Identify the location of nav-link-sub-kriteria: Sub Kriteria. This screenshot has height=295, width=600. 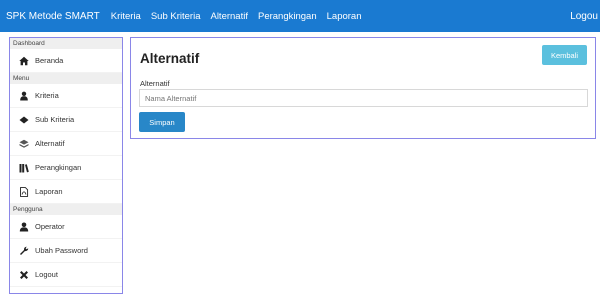
(176, 16).